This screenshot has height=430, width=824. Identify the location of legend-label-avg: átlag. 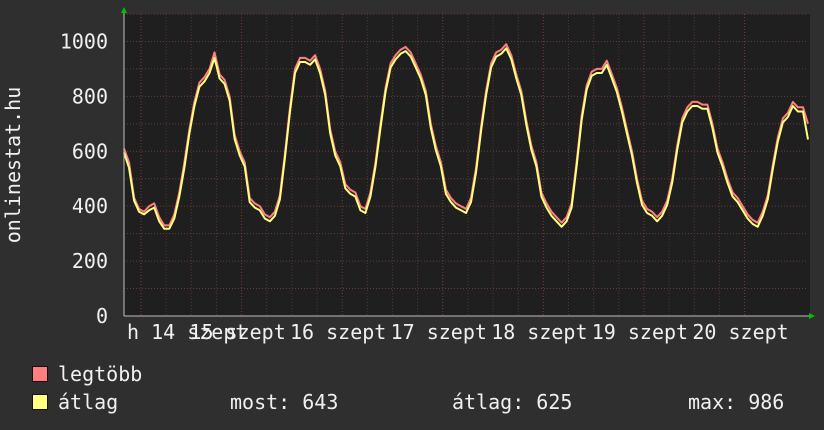
(88, 402).